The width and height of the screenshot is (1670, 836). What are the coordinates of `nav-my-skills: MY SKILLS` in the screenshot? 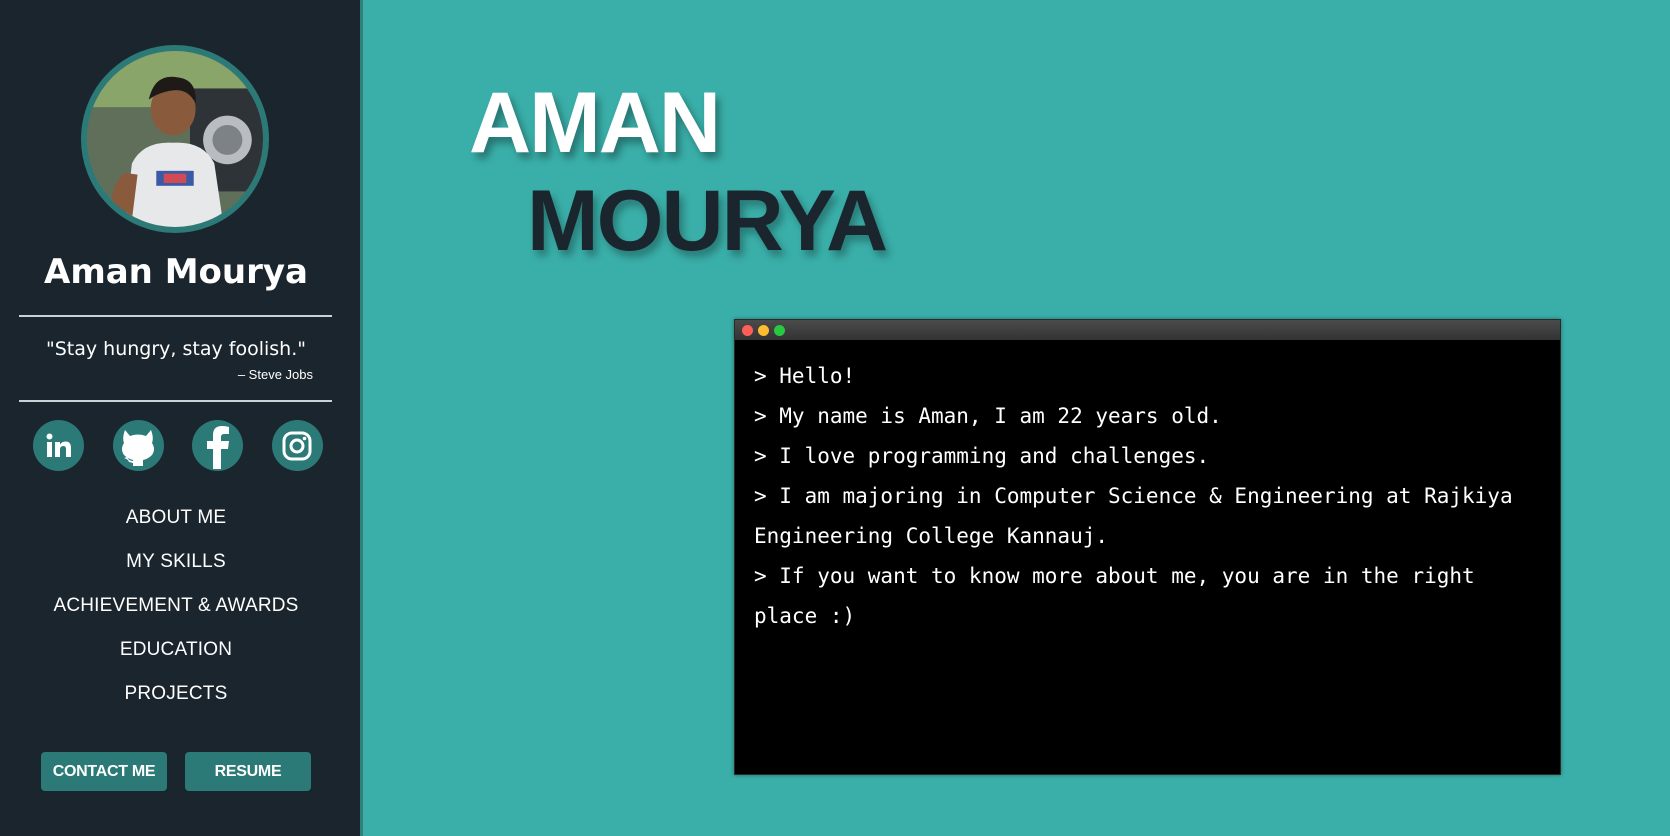 It's located at (176, 571).